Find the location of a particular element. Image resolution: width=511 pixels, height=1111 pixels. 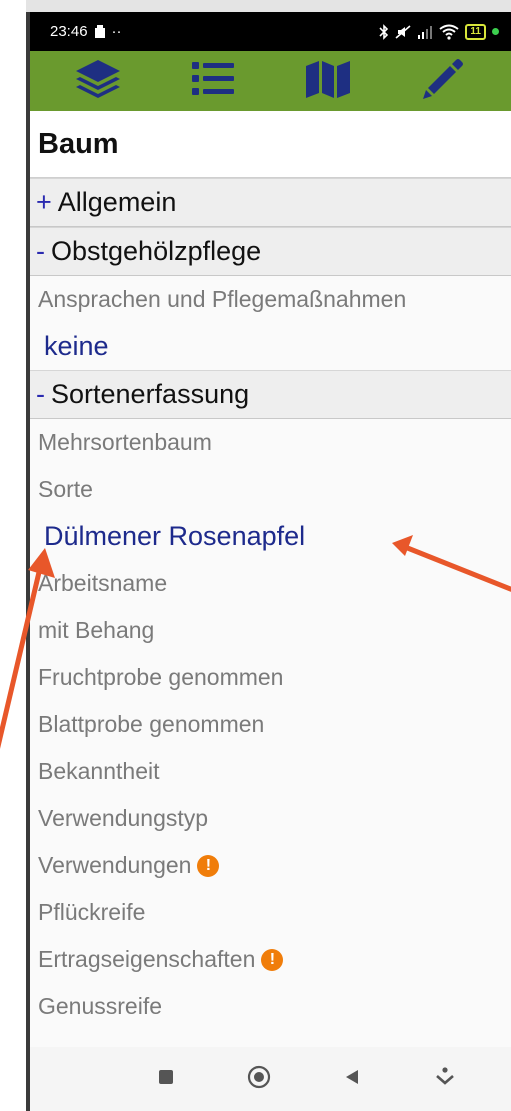

back-triangle-icon is located at coordinates (352, 1079).